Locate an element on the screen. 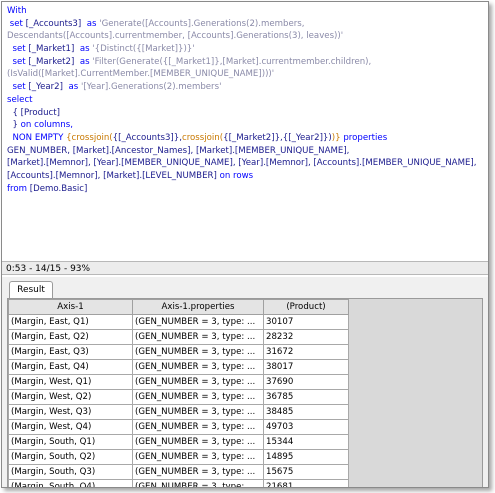 The width and height of the screenshot is (495, 493). code-token: [_Year2] is located at coordinates (46, 87).